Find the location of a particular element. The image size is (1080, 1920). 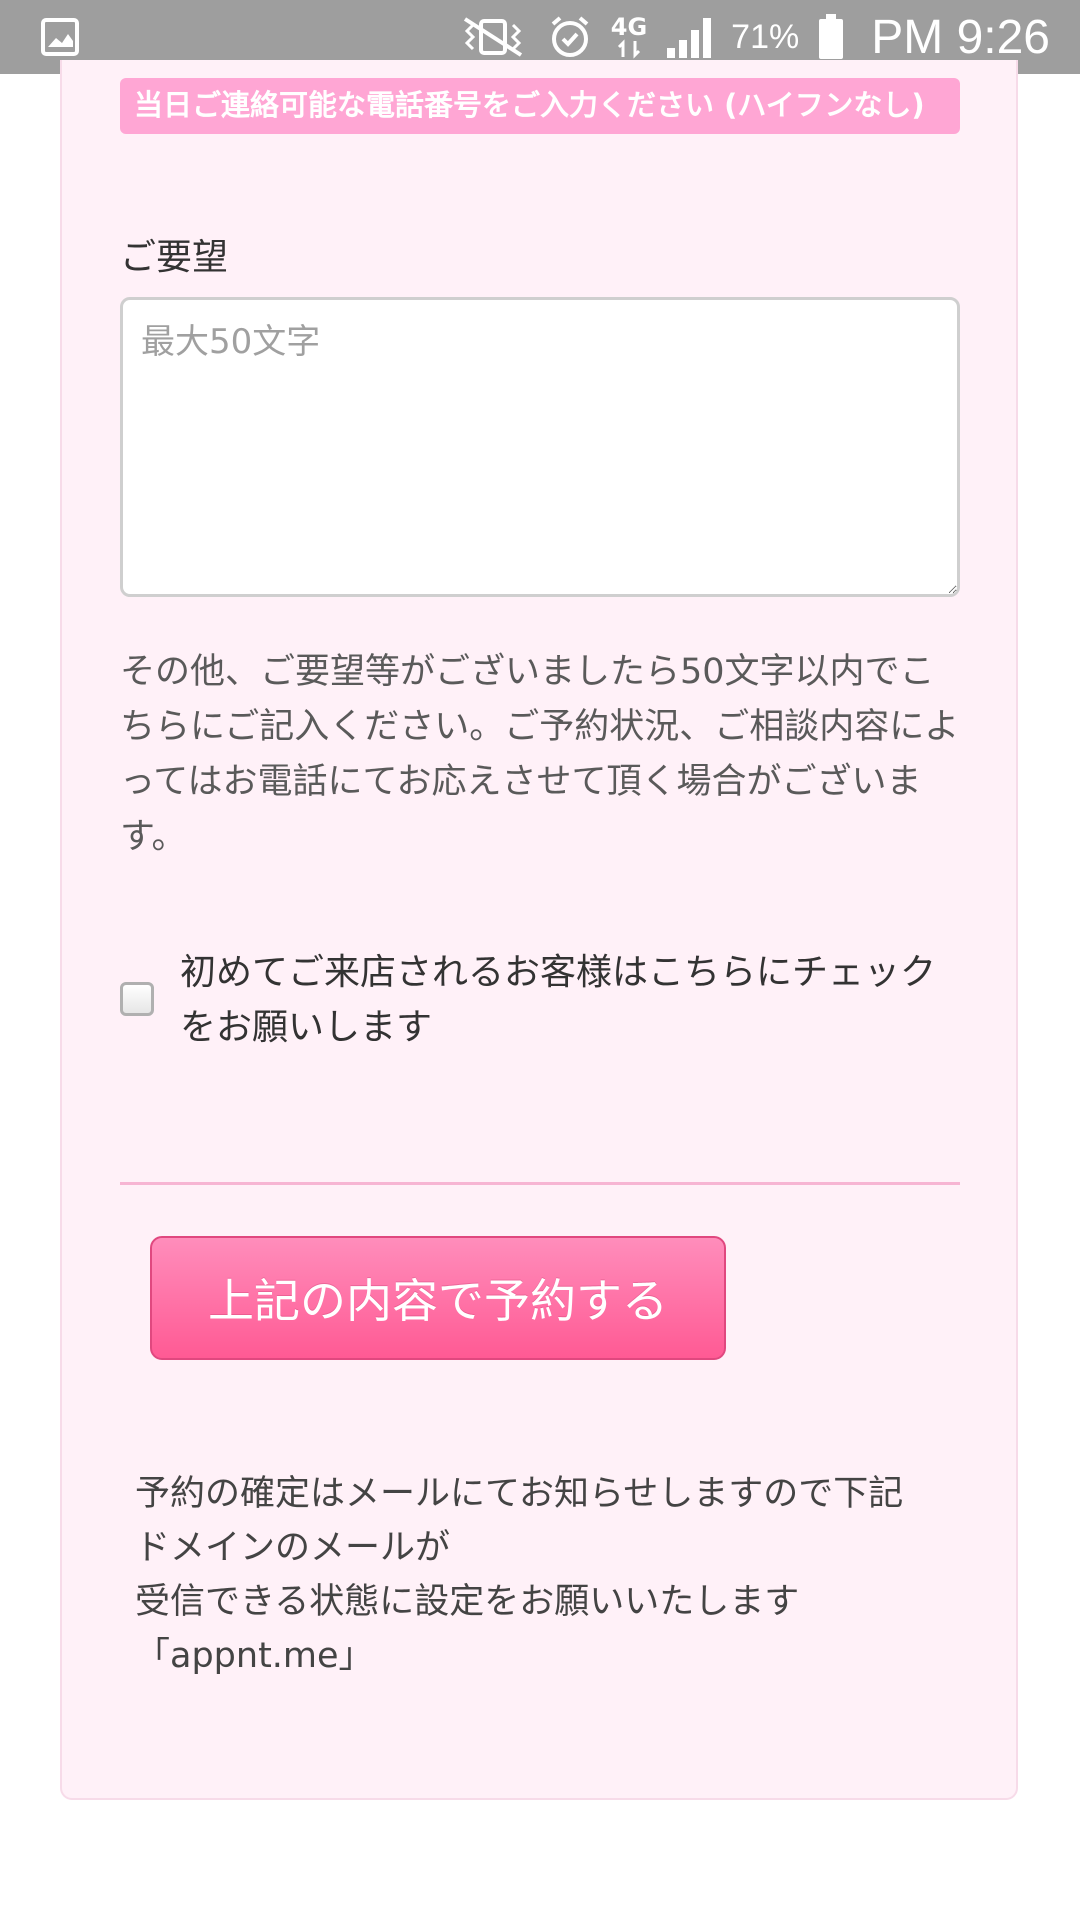

data-transfer-icon is located at coordinates (629, 49).